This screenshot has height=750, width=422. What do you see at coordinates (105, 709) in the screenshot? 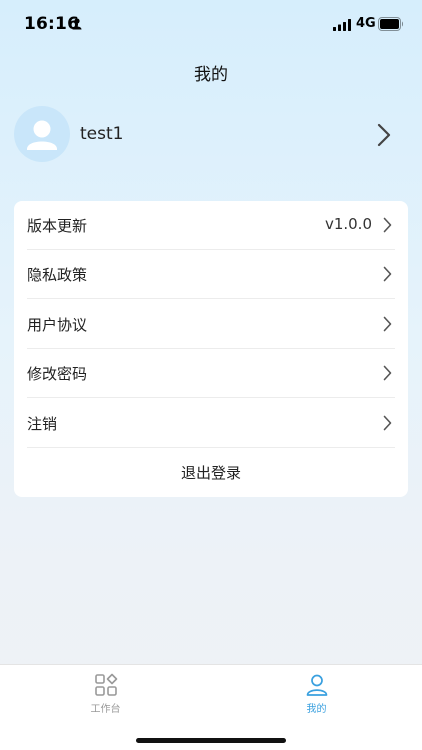
I see `tab-label: 工作台` at bounding box center [105, 709].